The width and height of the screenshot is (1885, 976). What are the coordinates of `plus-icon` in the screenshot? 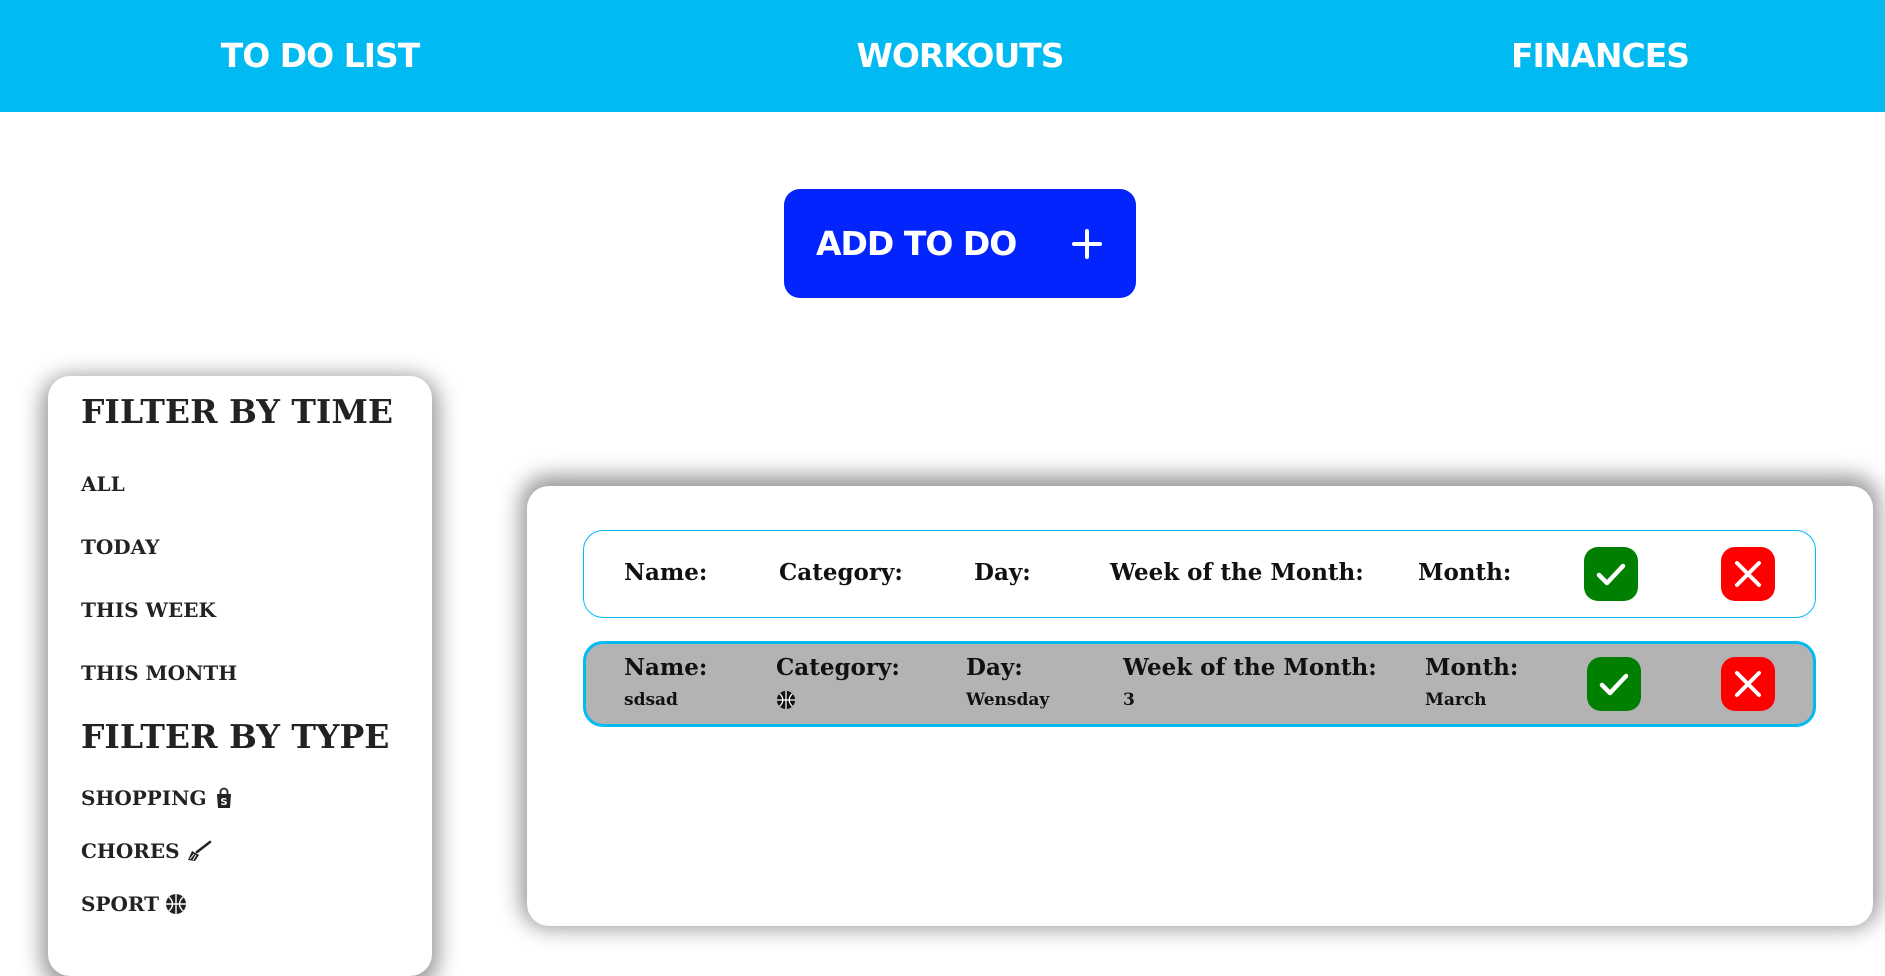 It's located at (1087, 244).